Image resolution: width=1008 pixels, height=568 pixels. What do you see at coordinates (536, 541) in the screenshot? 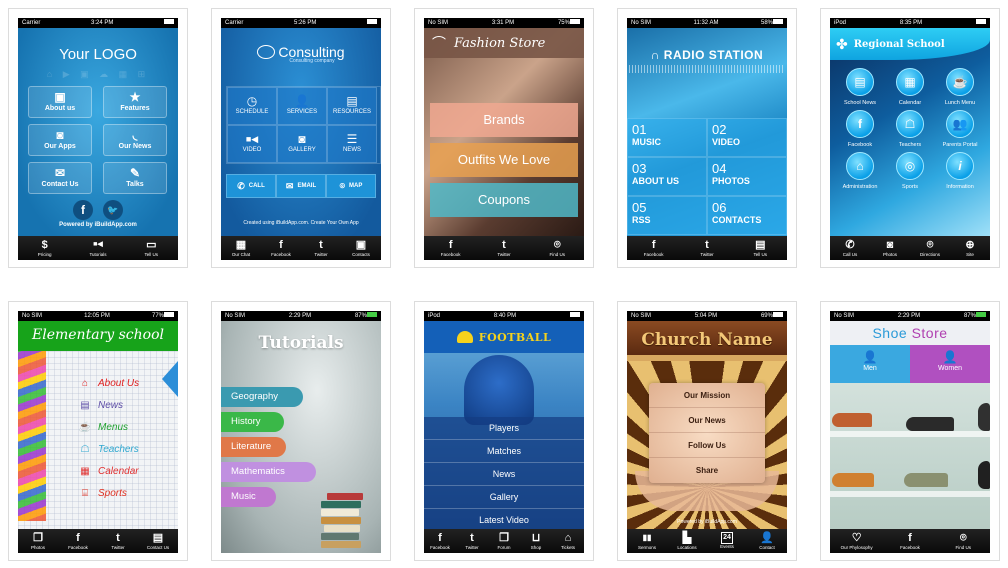
I see `tab-shop: ⊔ Shop` at bounding box center [536, 541].